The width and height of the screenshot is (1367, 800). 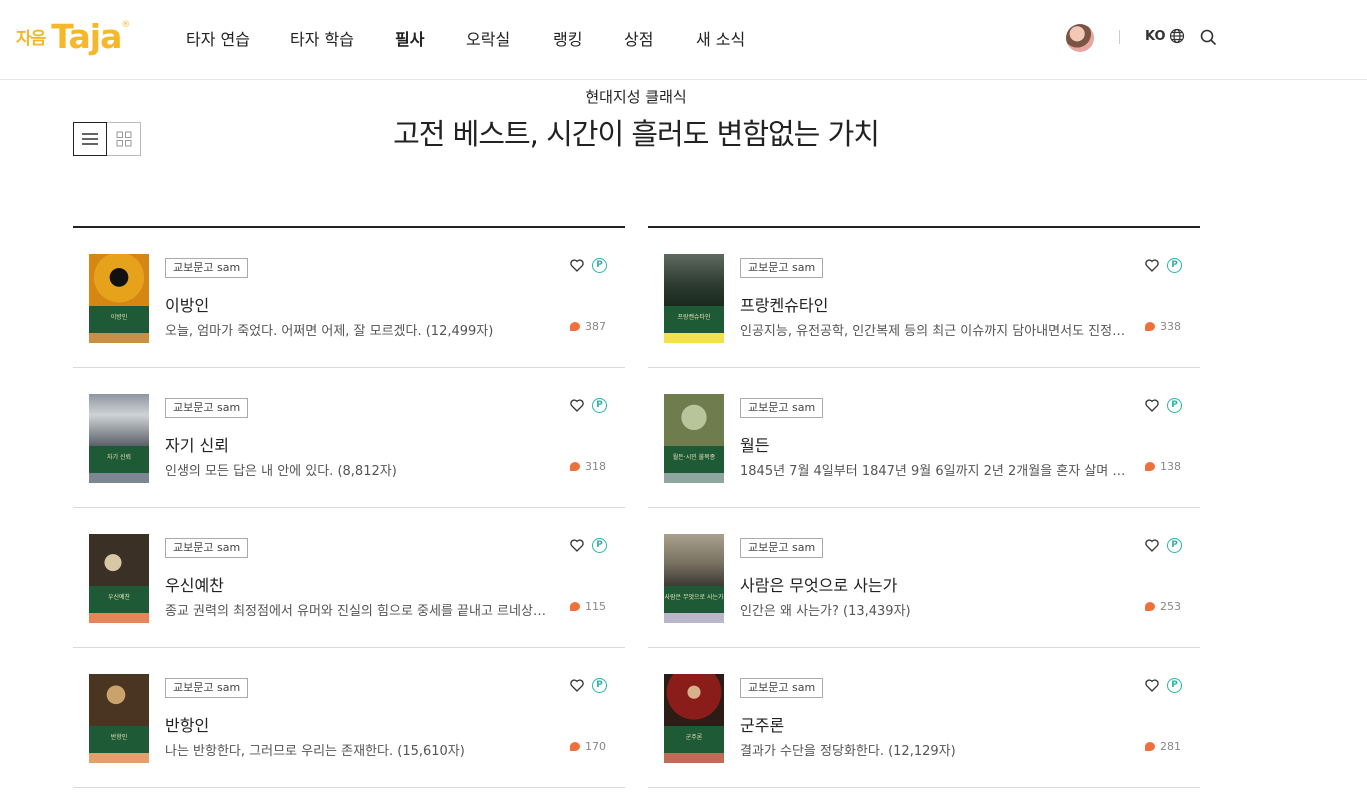 What do you see at coordinates (1170, 746) in the screenshot?
I see `comment-count-value: 281` at bounding box center [1170, 746].